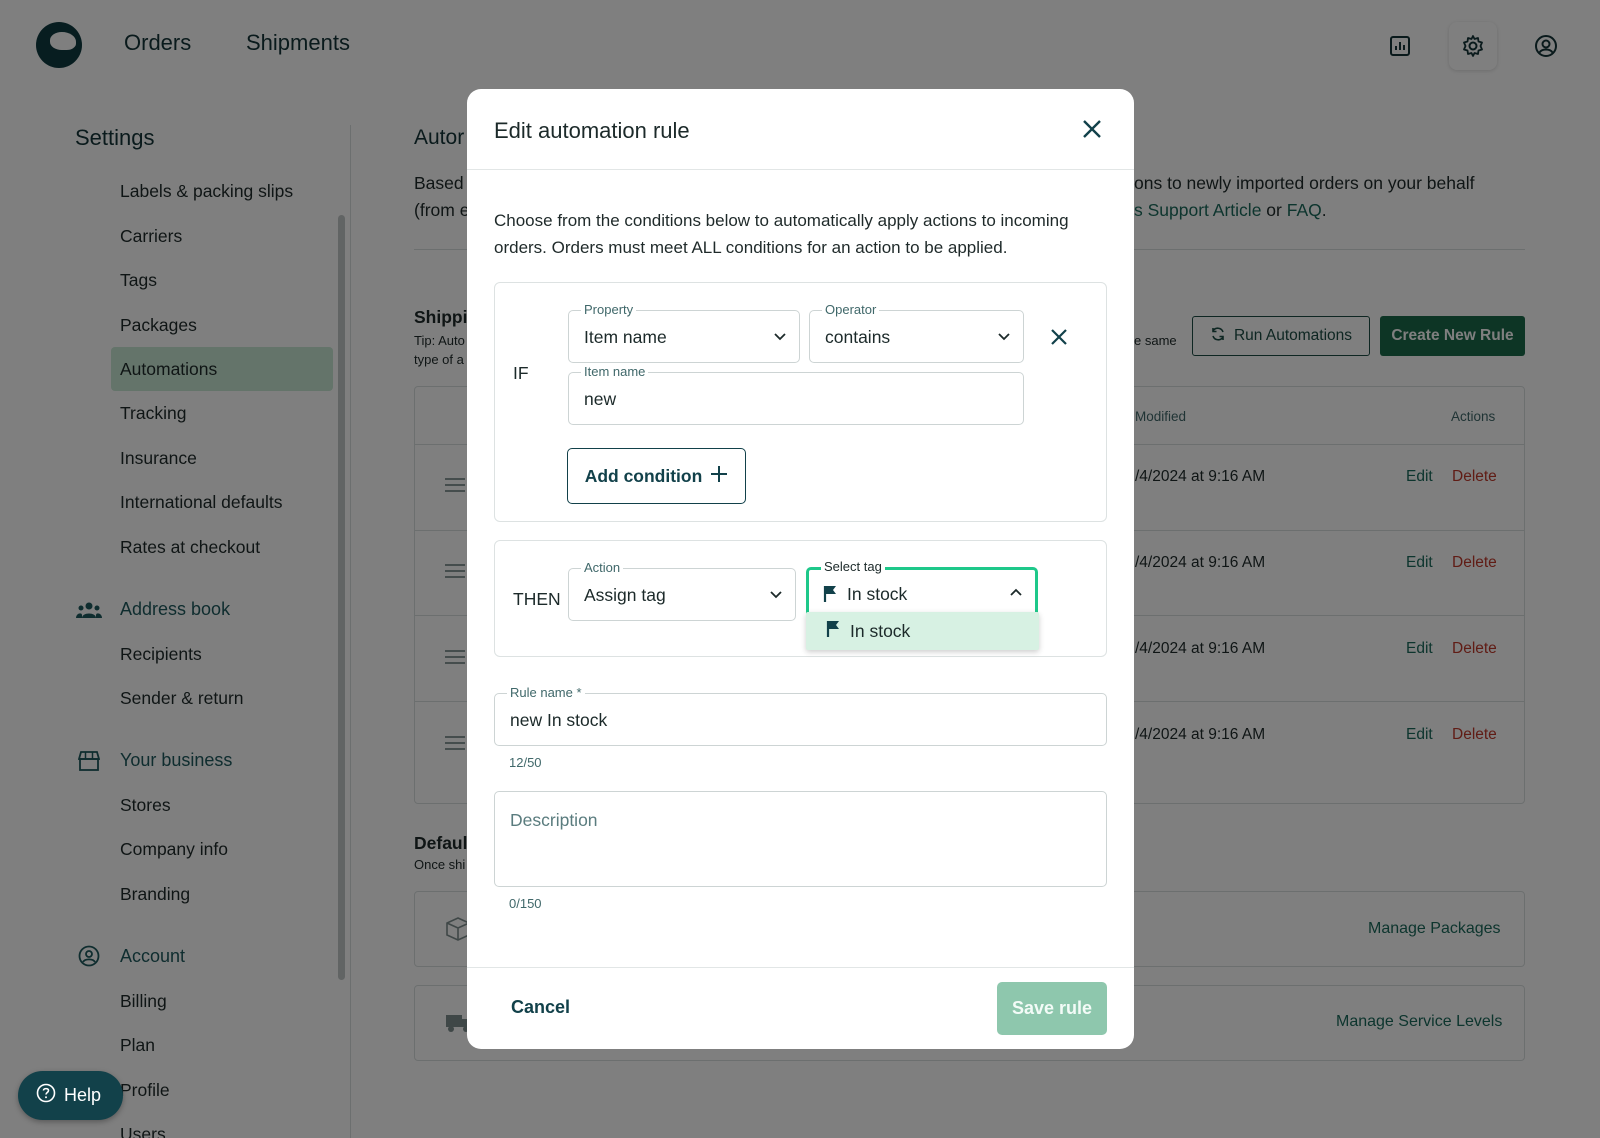 The width and height of the screenshot is (1600, 1138). I want to click on remove-condition-icon, so click(1059, 339).